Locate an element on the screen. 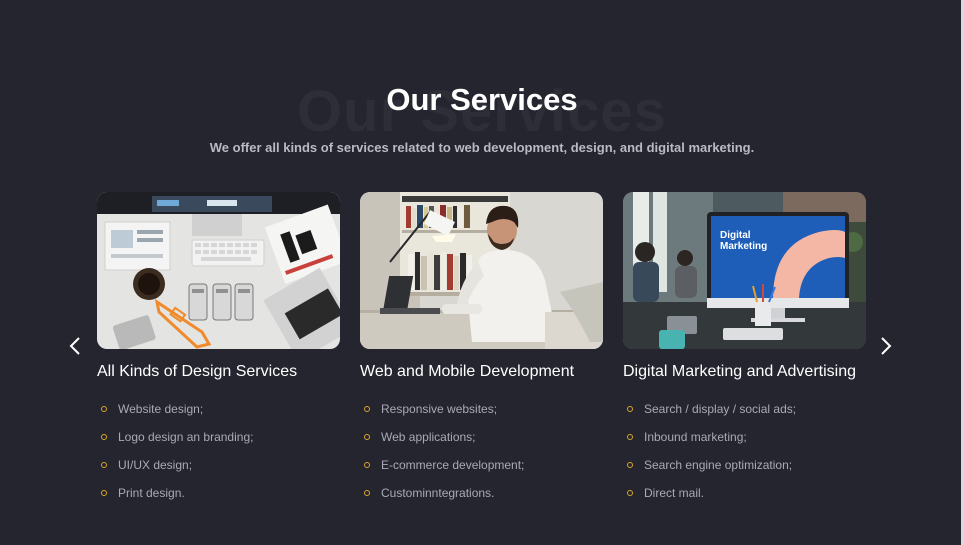 The width and height of the screenshot is (964, 545). list-item: Search / display / social ads; is located at coordinates (746, 409).